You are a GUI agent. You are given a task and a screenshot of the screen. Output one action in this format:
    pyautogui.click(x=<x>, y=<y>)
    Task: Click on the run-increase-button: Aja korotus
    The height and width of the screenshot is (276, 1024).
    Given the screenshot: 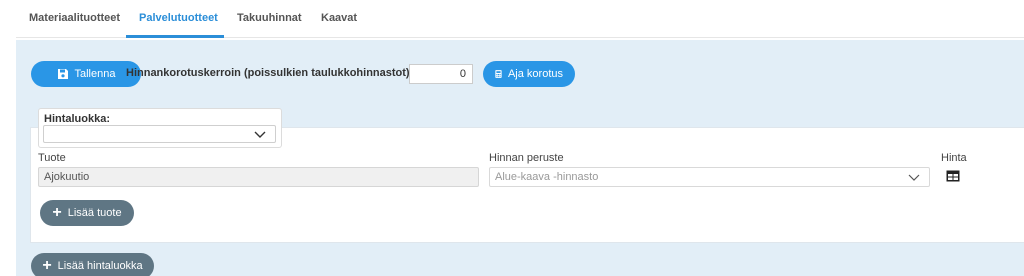 What is the action you would take?
    pyautogui.click(x=529, y=74)
    